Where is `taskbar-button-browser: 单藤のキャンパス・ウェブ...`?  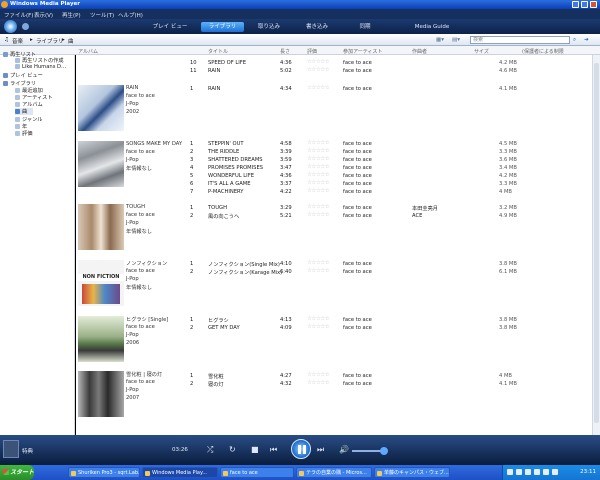
taskbar-button-browser: 单藤のキャンパス・ウェブ... is located at coordinates (412, 472).